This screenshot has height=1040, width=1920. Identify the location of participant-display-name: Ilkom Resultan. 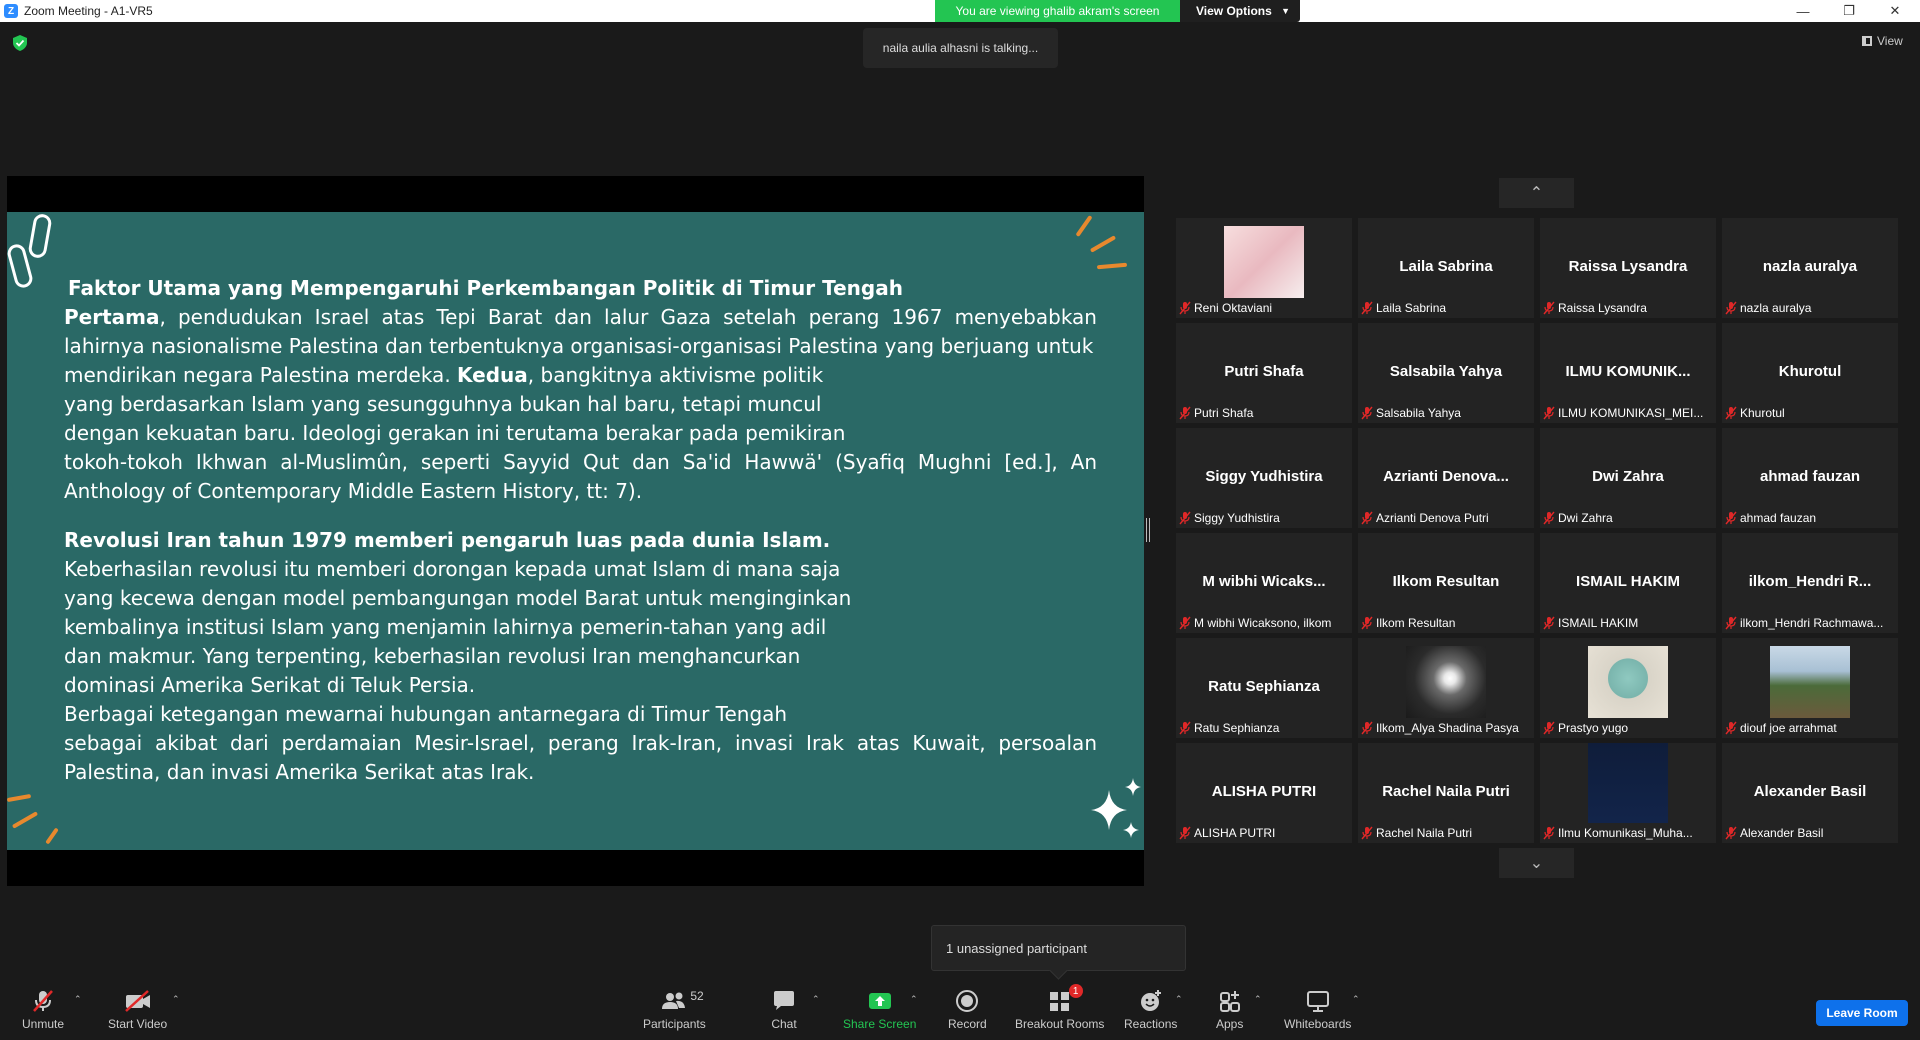
(1446, 581).